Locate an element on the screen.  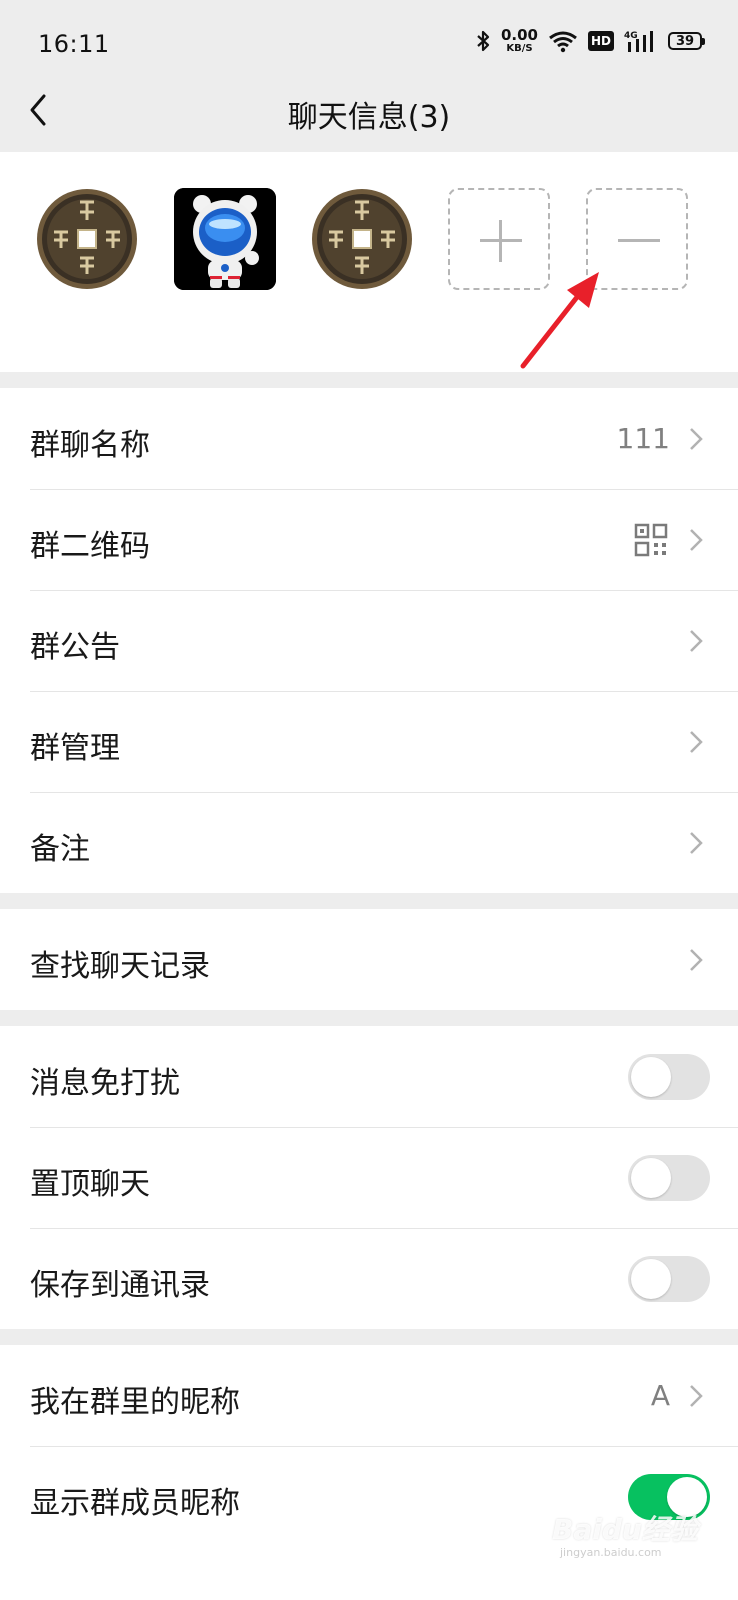
watermark-url: jingyan.baidu.com is located at coordinates (611, 1552).